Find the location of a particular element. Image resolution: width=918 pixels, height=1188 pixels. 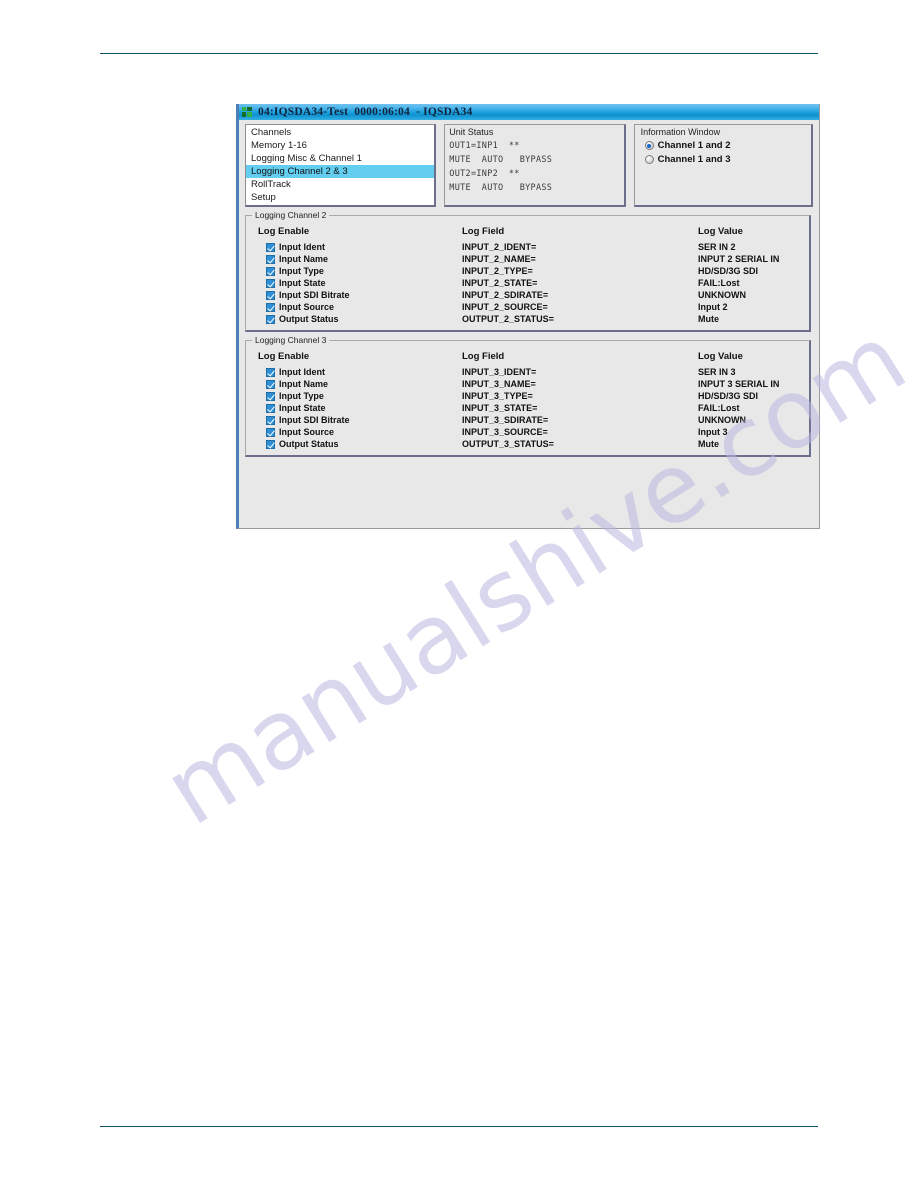

log-field-cell: INPUT_3_SDIRATE= is located at coordinates (505, 420).